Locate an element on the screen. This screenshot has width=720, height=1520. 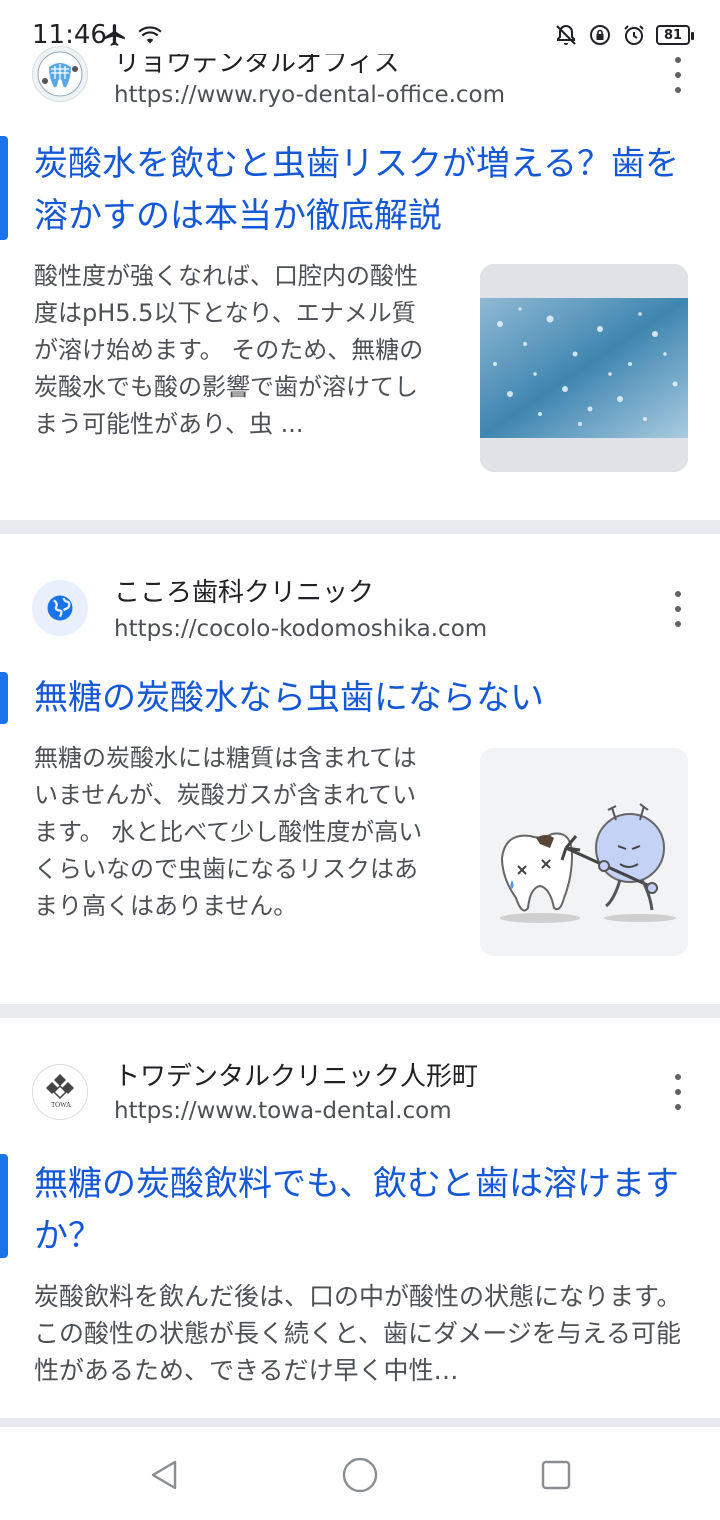
towa-logo-text: TOWA is located at coordinates (61, 1105).